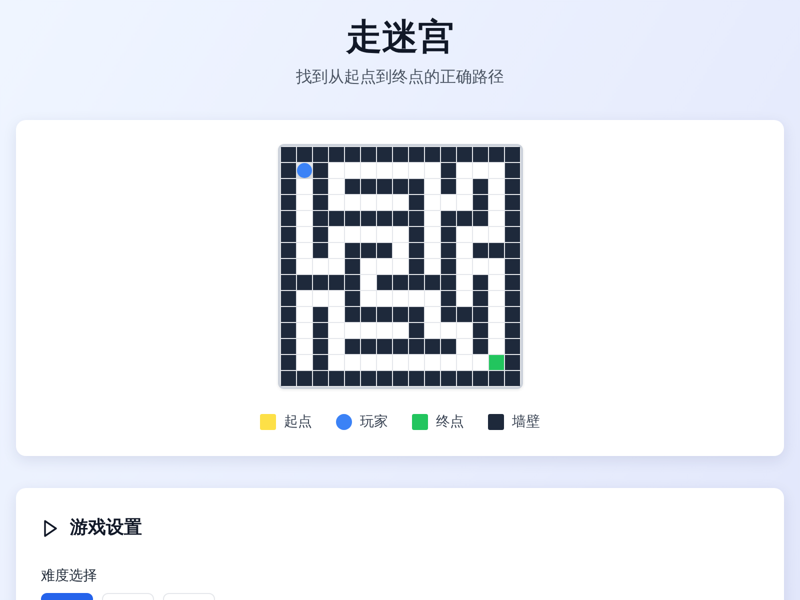  I want to click on goal-tile, so click(496, 362).